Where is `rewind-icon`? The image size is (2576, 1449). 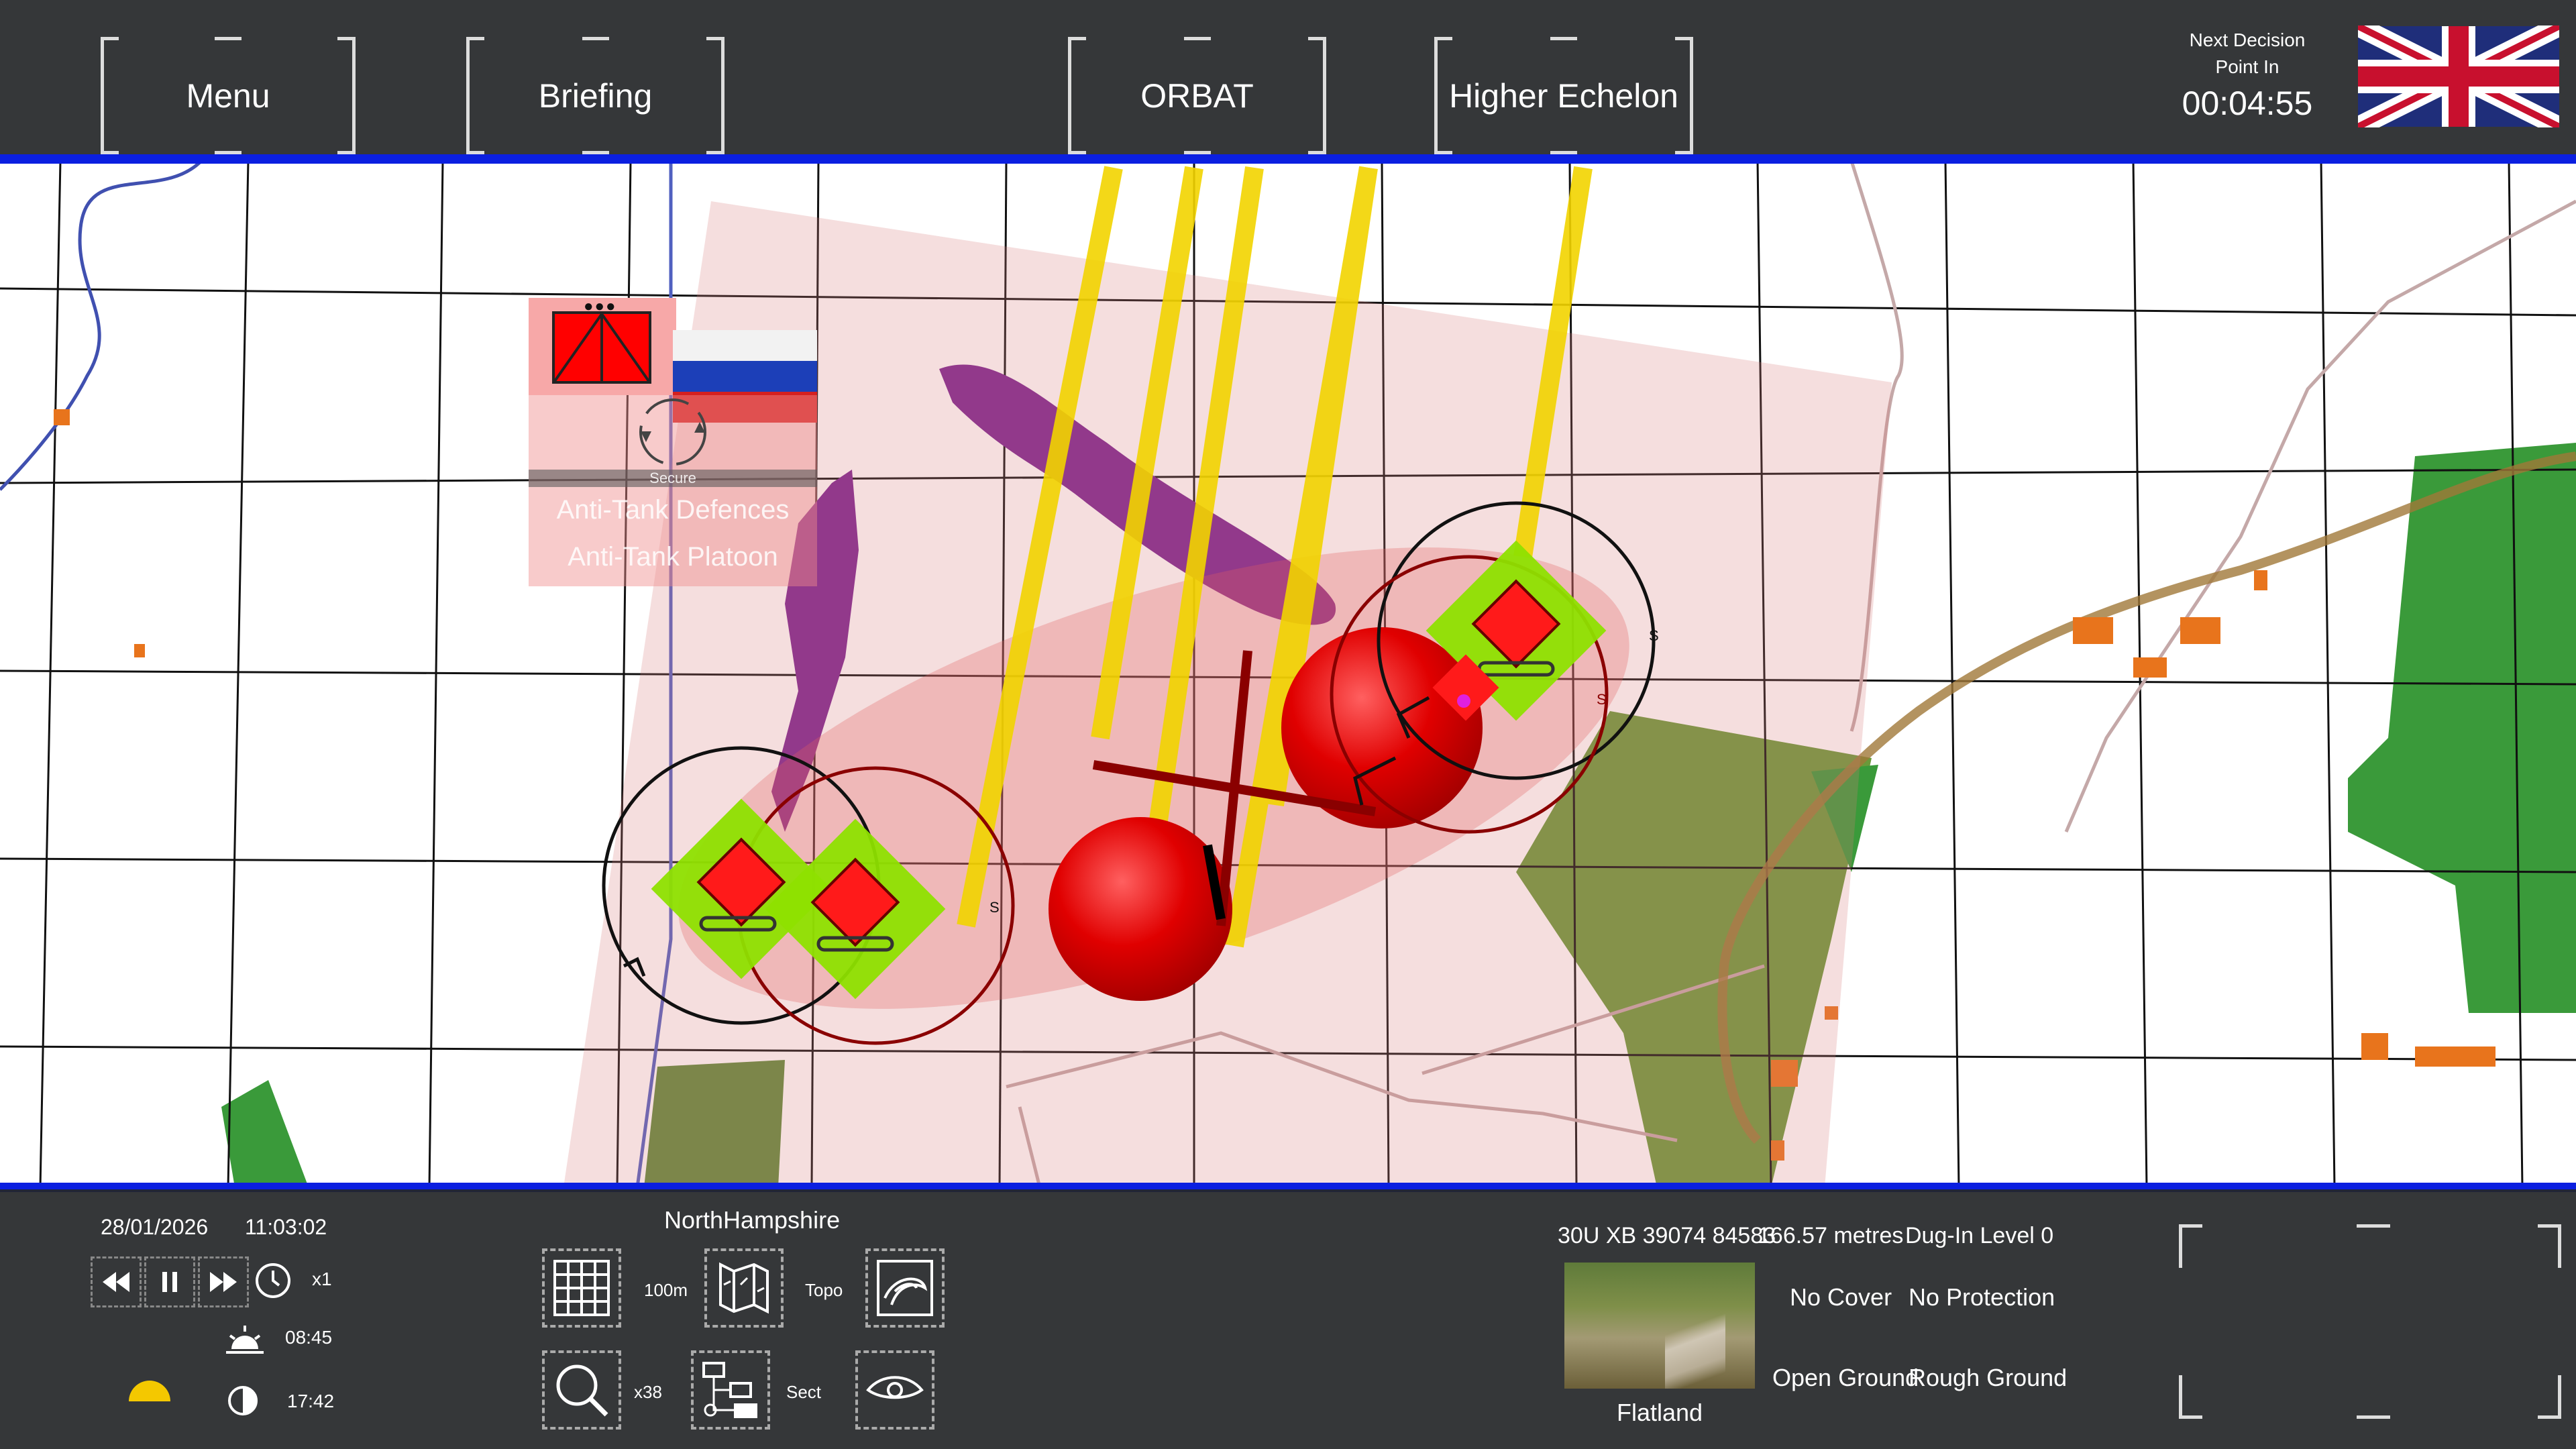 rewind-icon is located at coordinates (116, 1282).